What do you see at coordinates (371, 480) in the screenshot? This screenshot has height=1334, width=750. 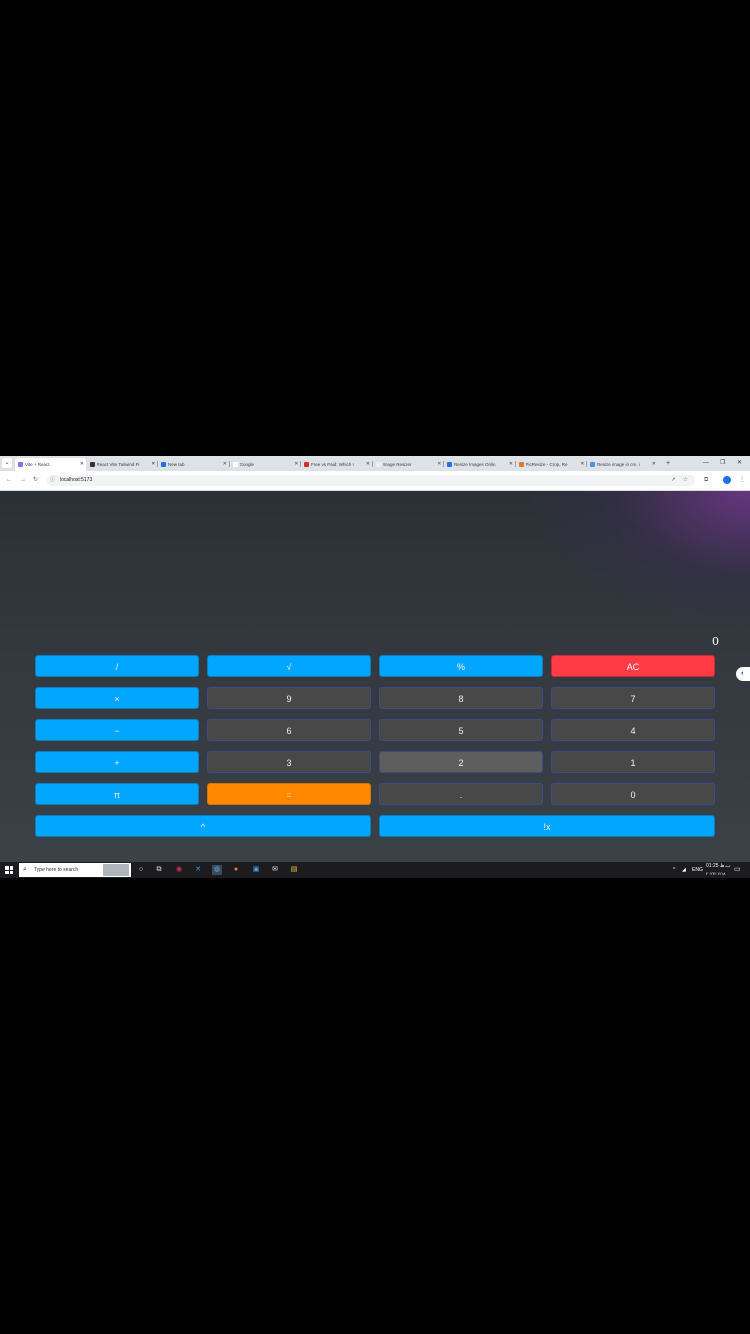 I see `address-bar: ⓘ localhost:5173 ↗ ☆` at bounding box center [371, 480].